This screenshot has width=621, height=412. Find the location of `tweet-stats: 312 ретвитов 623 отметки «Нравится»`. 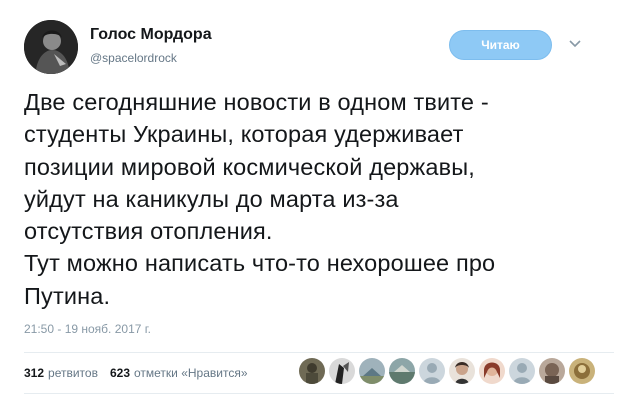

tweet-stats: 312 ретвитов 623 отметки «Нравится» is located at coordinates (136, 373).